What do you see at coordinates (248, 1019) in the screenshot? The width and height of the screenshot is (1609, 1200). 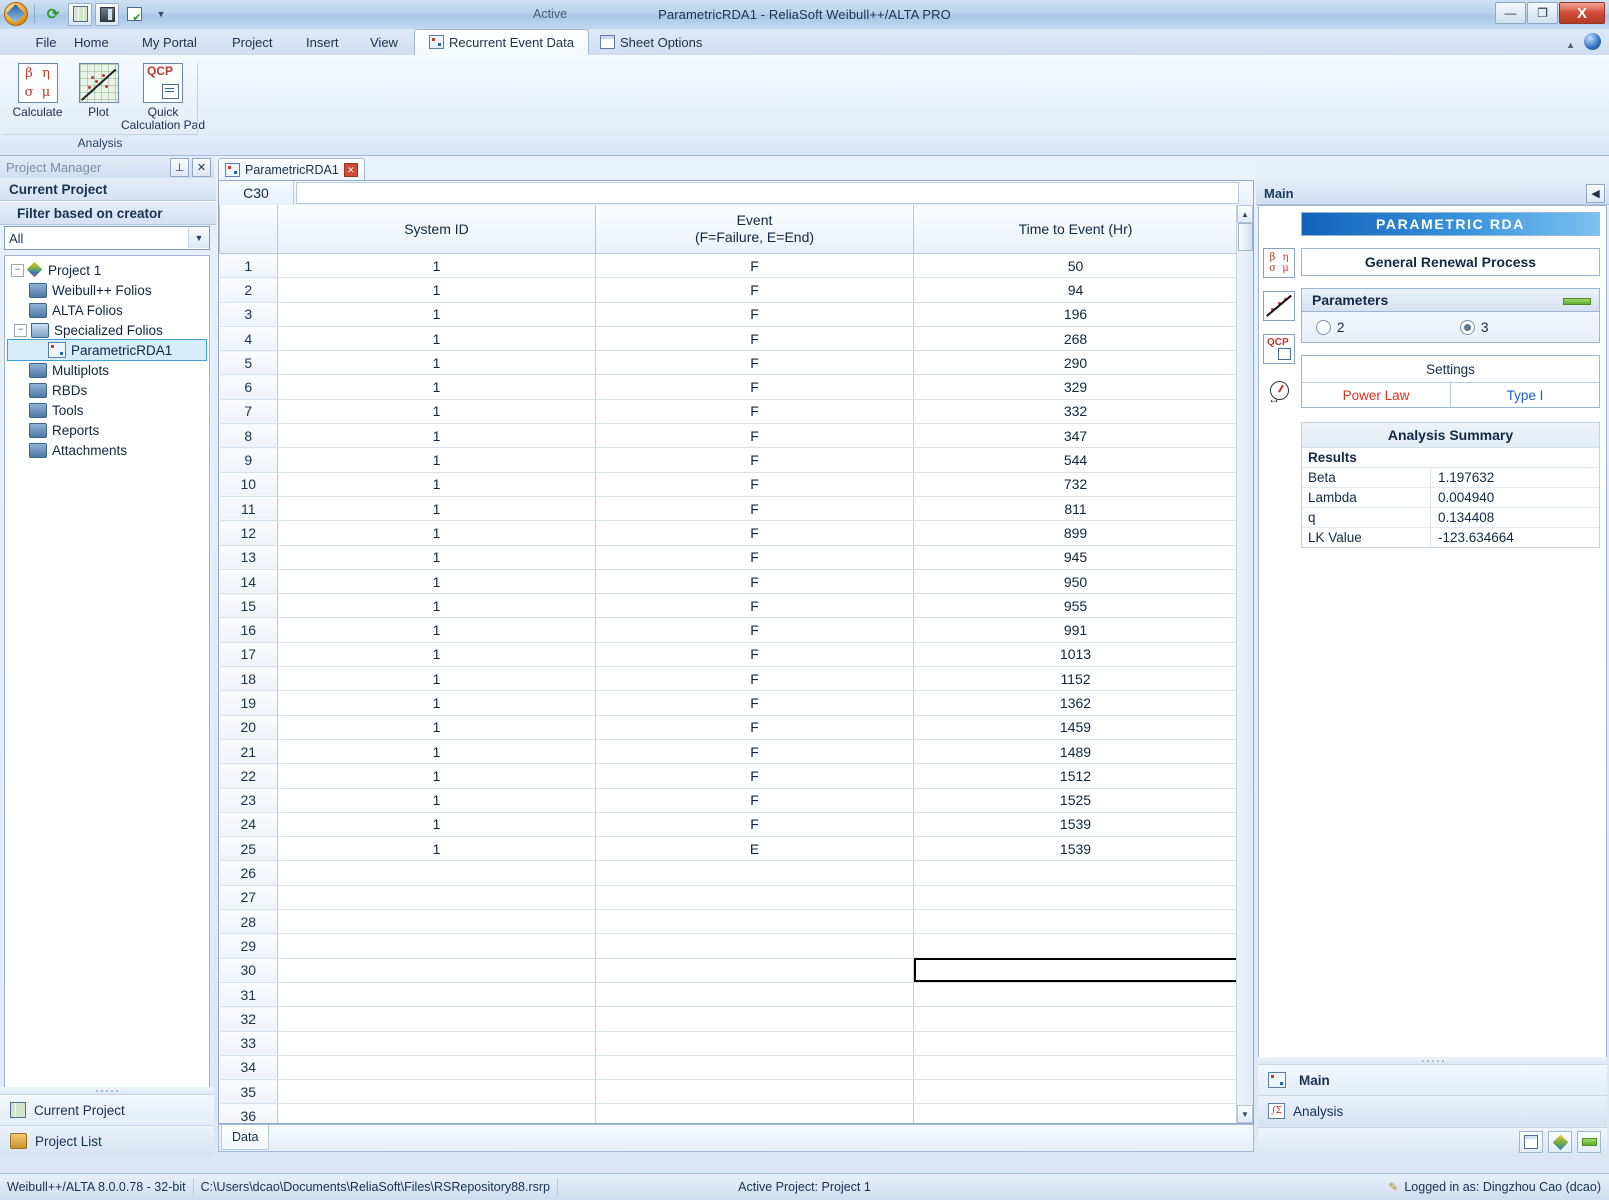 I see `row-number: 32` at bounding box center [248, 1019].